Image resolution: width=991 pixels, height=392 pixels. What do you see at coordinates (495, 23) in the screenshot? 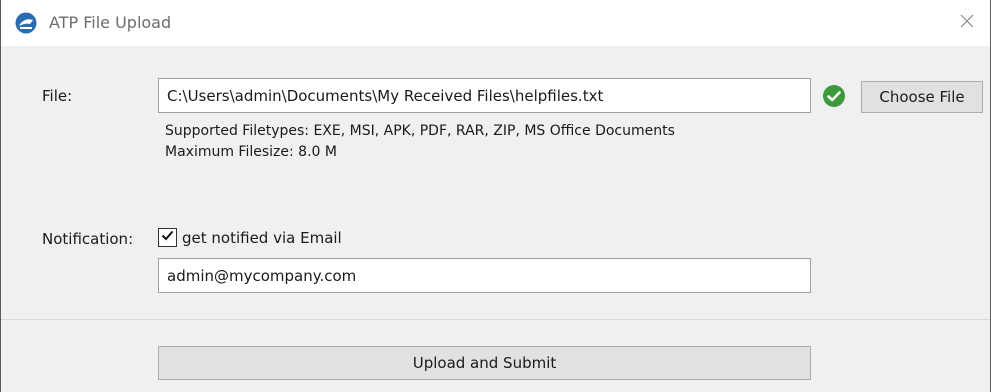
I see `title-bar: ATP File Upload` at bounding box center [495, 23].